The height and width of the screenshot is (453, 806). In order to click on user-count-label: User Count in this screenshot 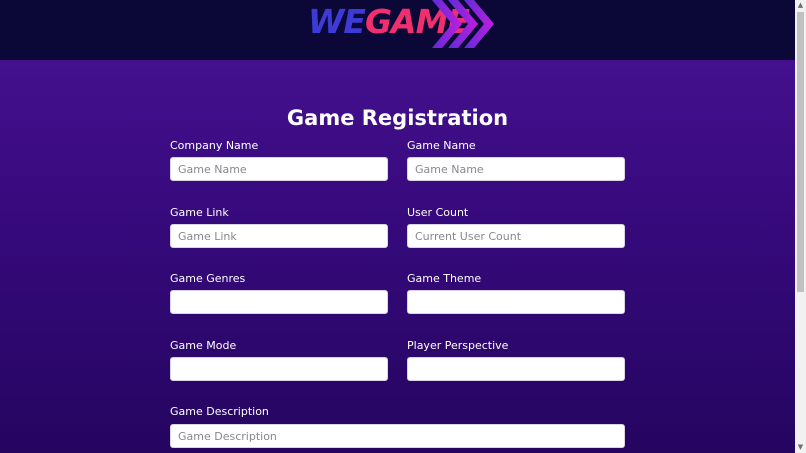, I will do `click(438, 212)`.